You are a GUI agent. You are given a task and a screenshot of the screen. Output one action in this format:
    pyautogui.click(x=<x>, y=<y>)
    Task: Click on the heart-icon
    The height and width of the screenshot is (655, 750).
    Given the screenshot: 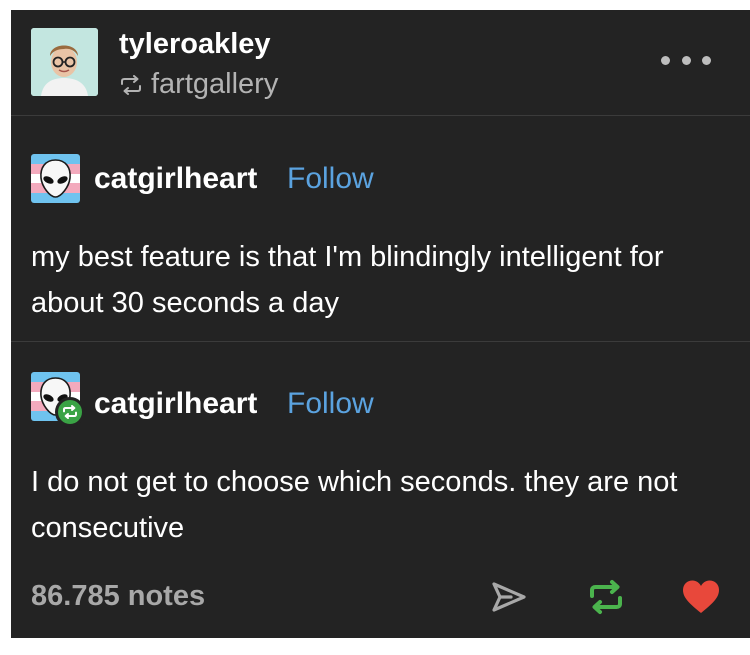 What is the action you would take?
    pyautogui.click(x=701, y=596)
    